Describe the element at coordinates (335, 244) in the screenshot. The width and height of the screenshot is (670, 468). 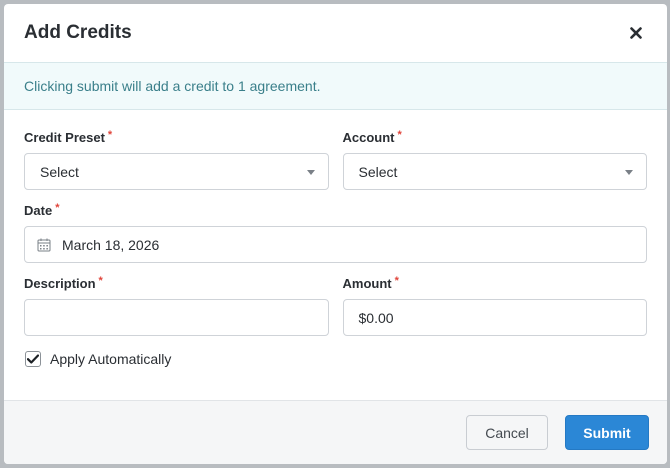
I see `date-picker-input: March 18, 2026` at that location.